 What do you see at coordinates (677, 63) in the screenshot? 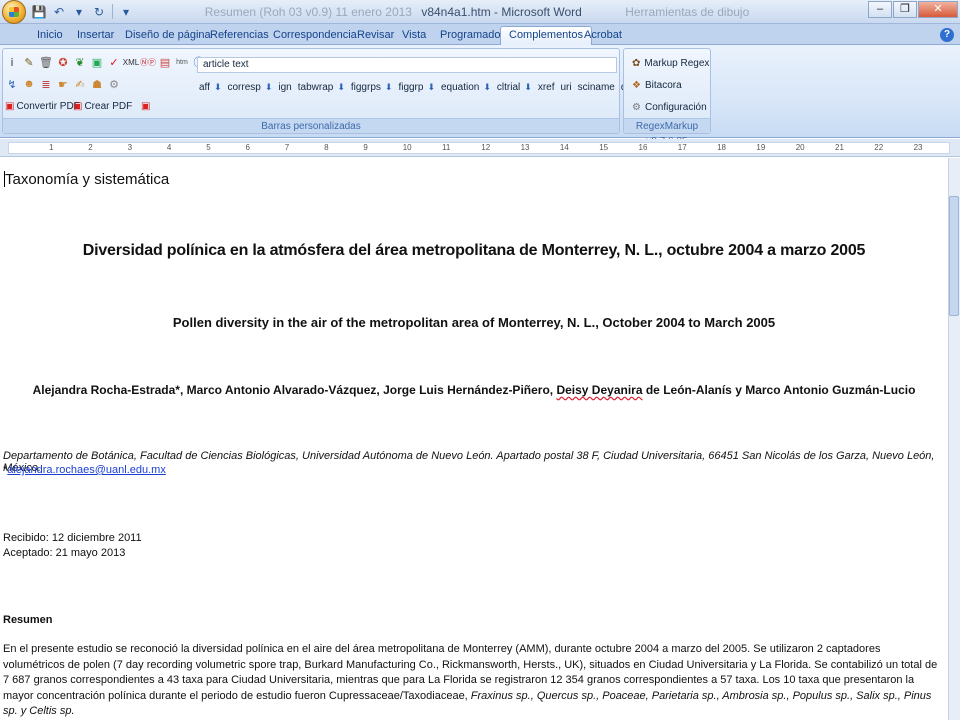
I see `markup-regex-label: Markup Regex` at bounding box center [677, 63].